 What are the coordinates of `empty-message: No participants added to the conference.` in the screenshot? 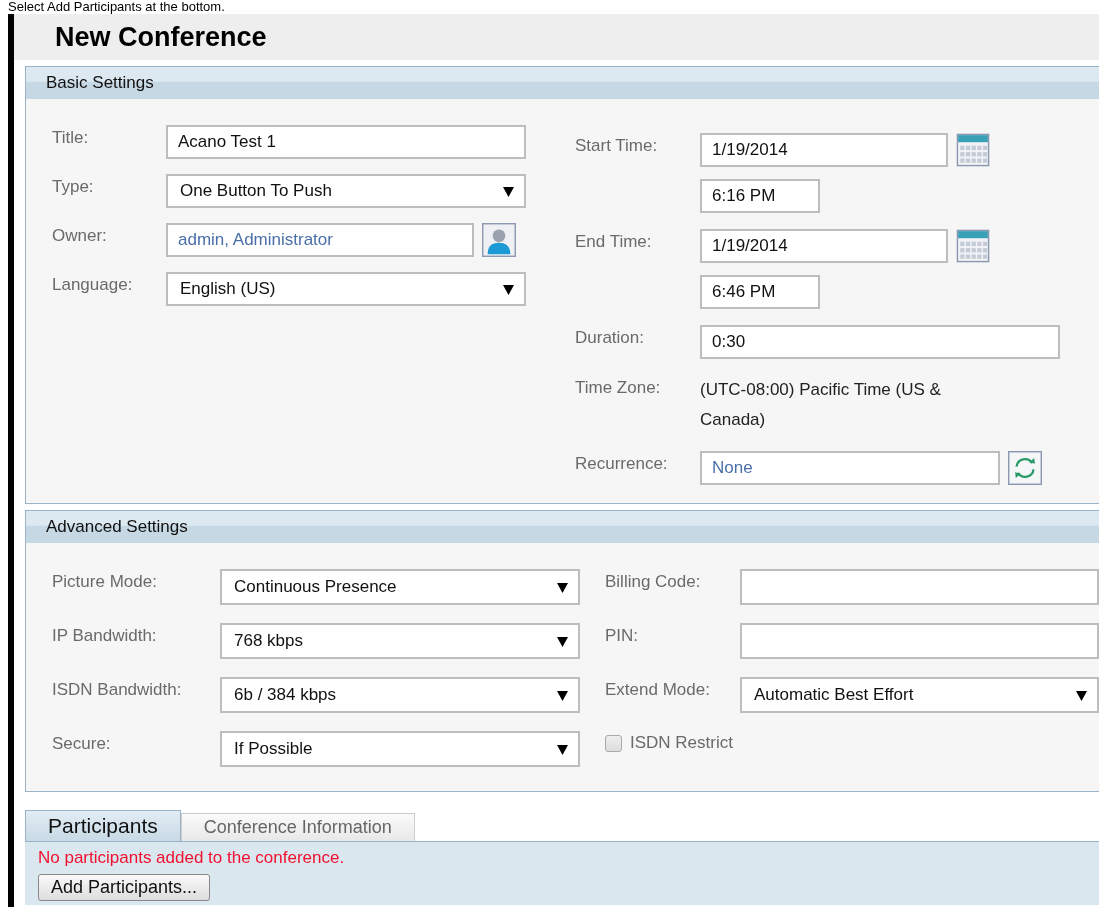 It's located at (192, 858).